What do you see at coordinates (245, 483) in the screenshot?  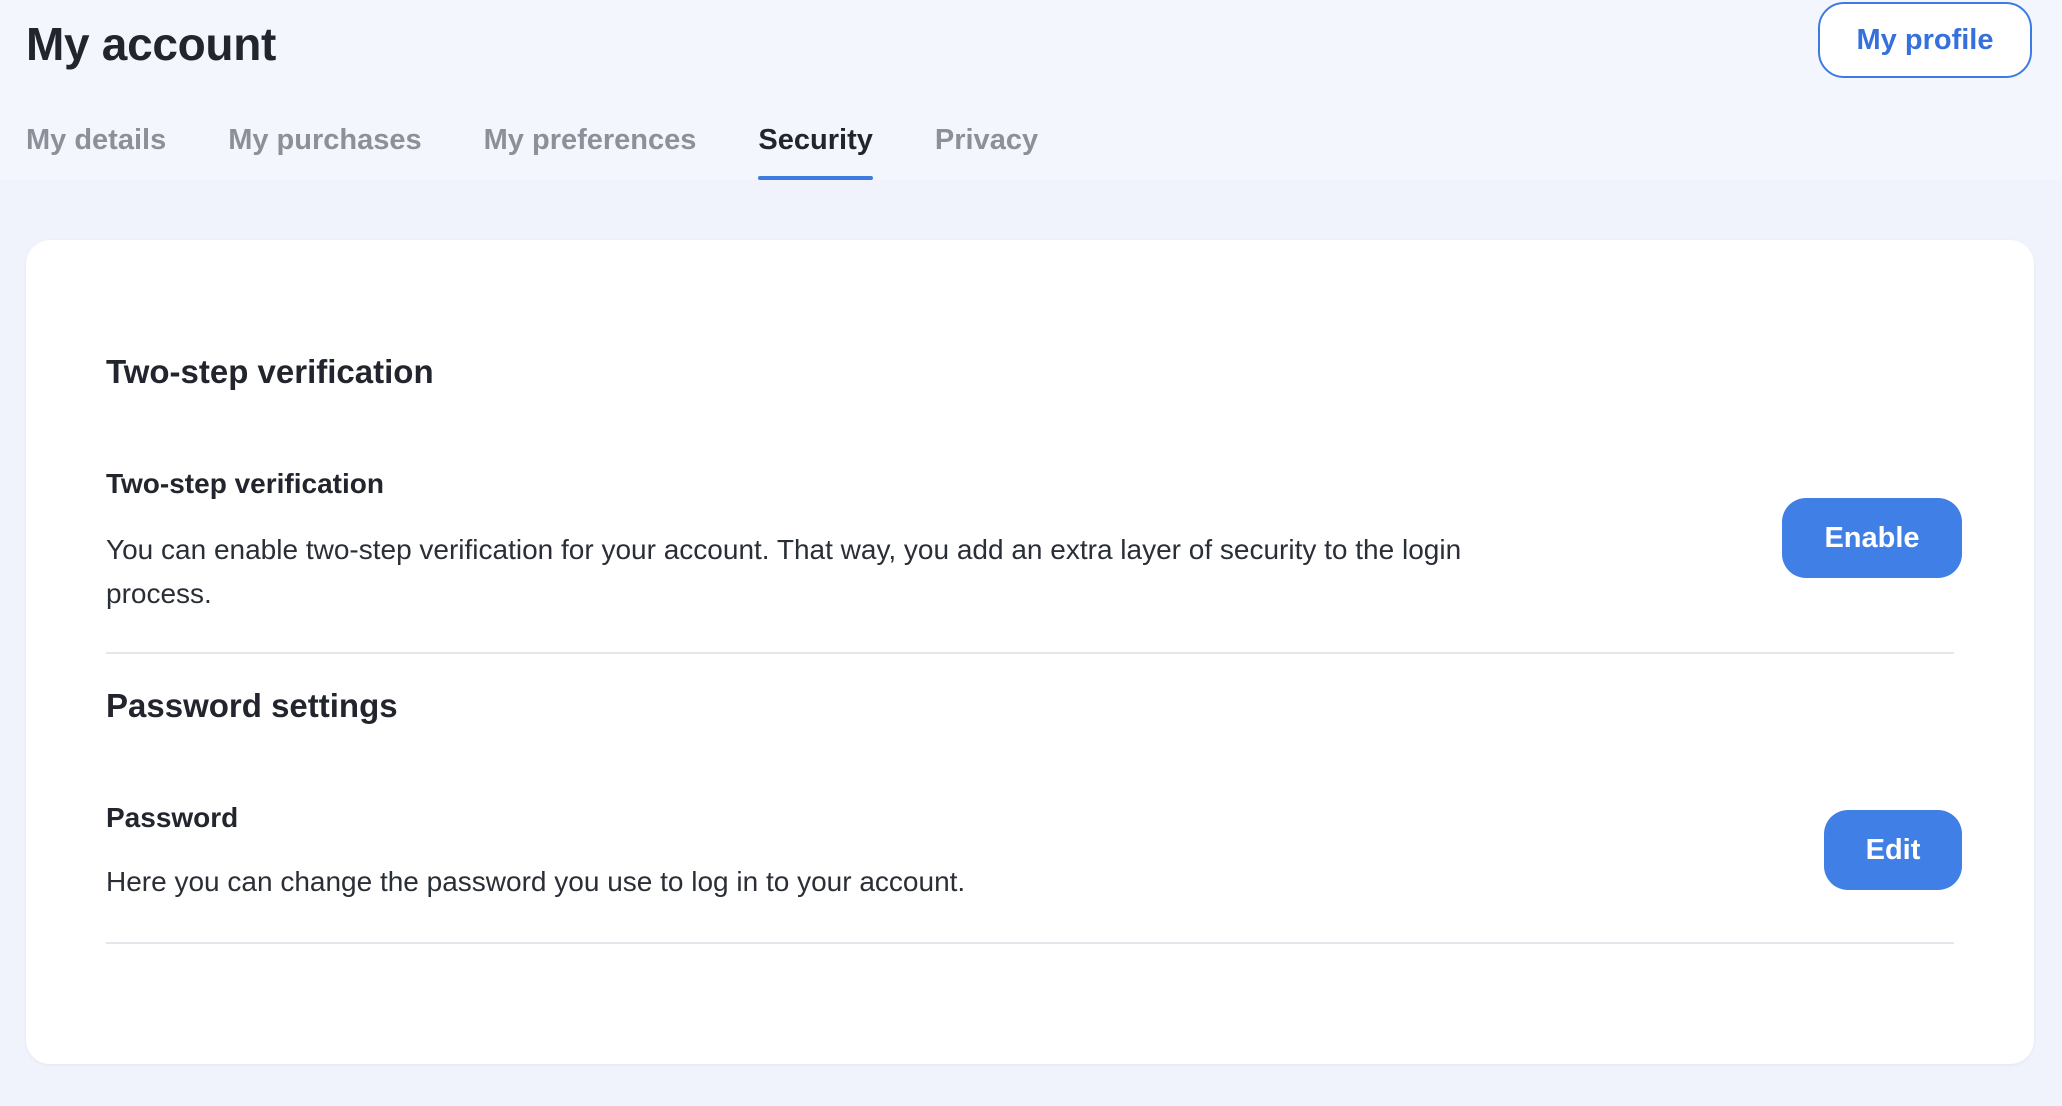 I see `two-step-setting-label: Two-step verification` at bounding box center [245, 483].